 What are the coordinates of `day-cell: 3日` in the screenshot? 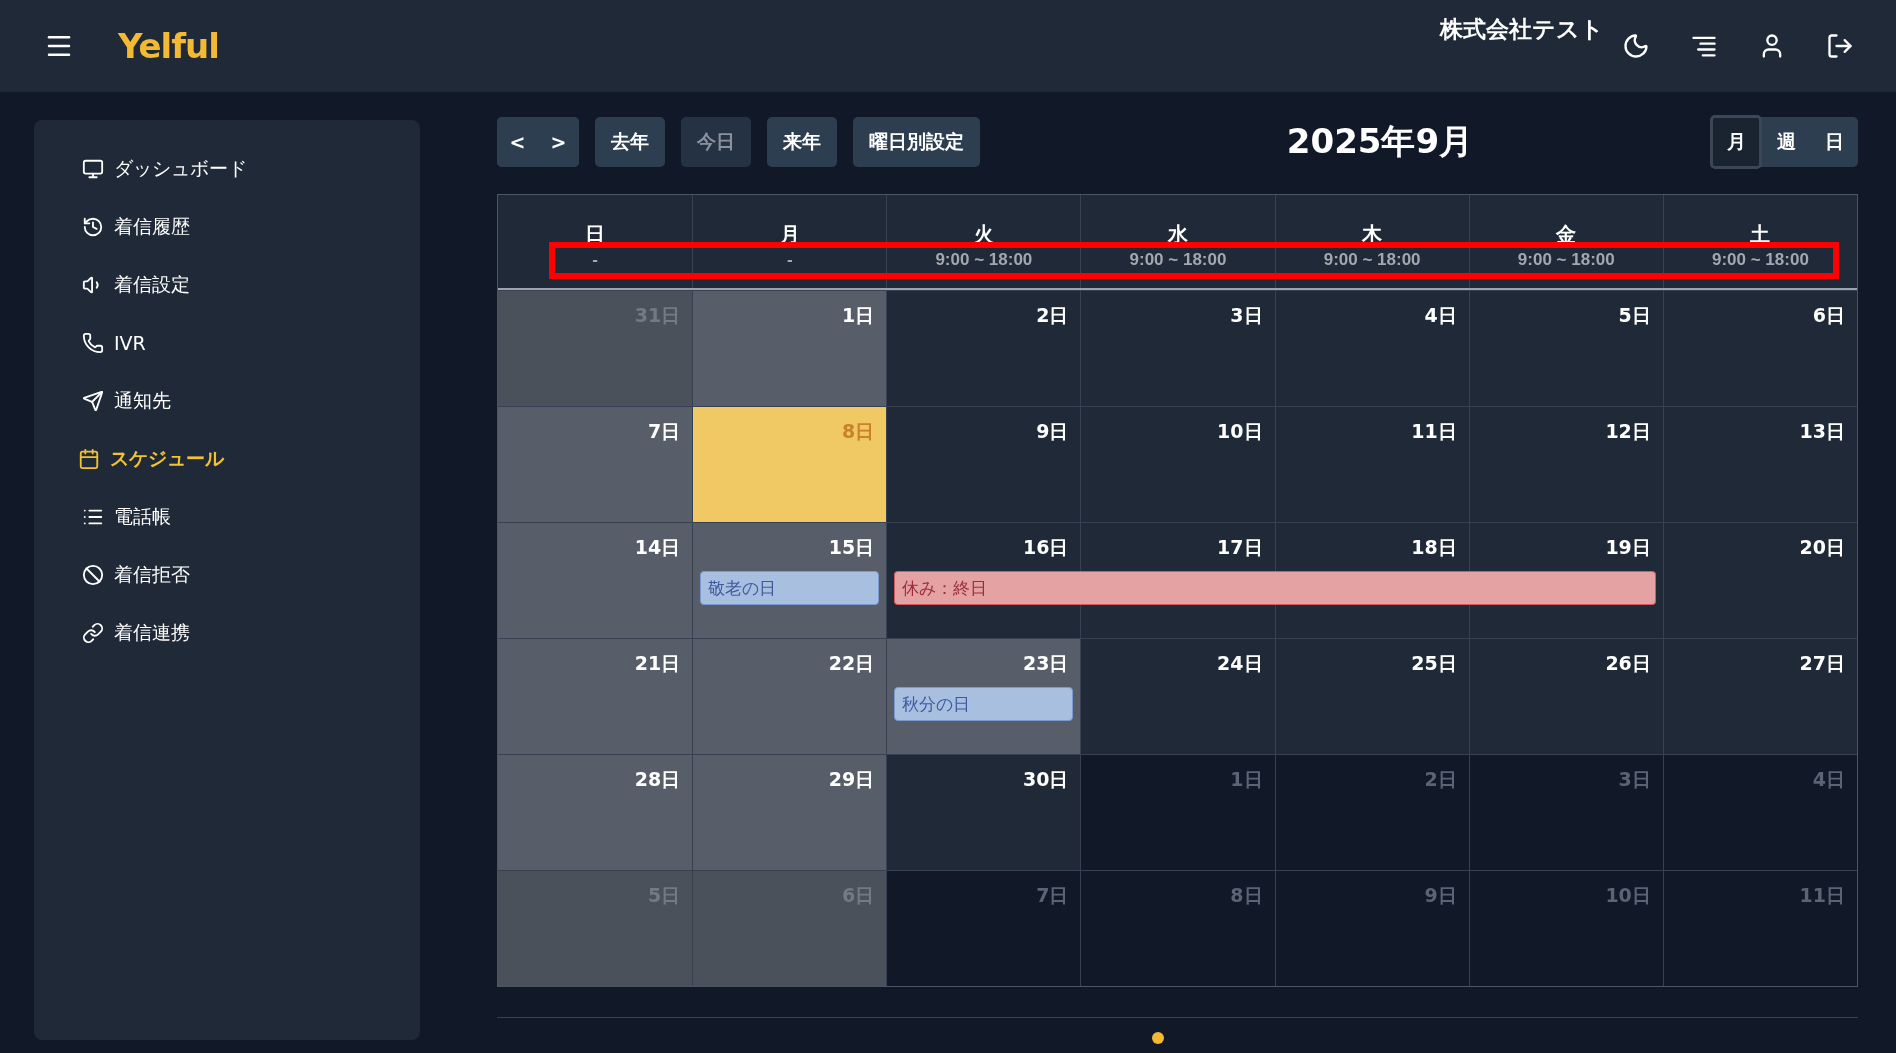 It's located at (1177, 348).